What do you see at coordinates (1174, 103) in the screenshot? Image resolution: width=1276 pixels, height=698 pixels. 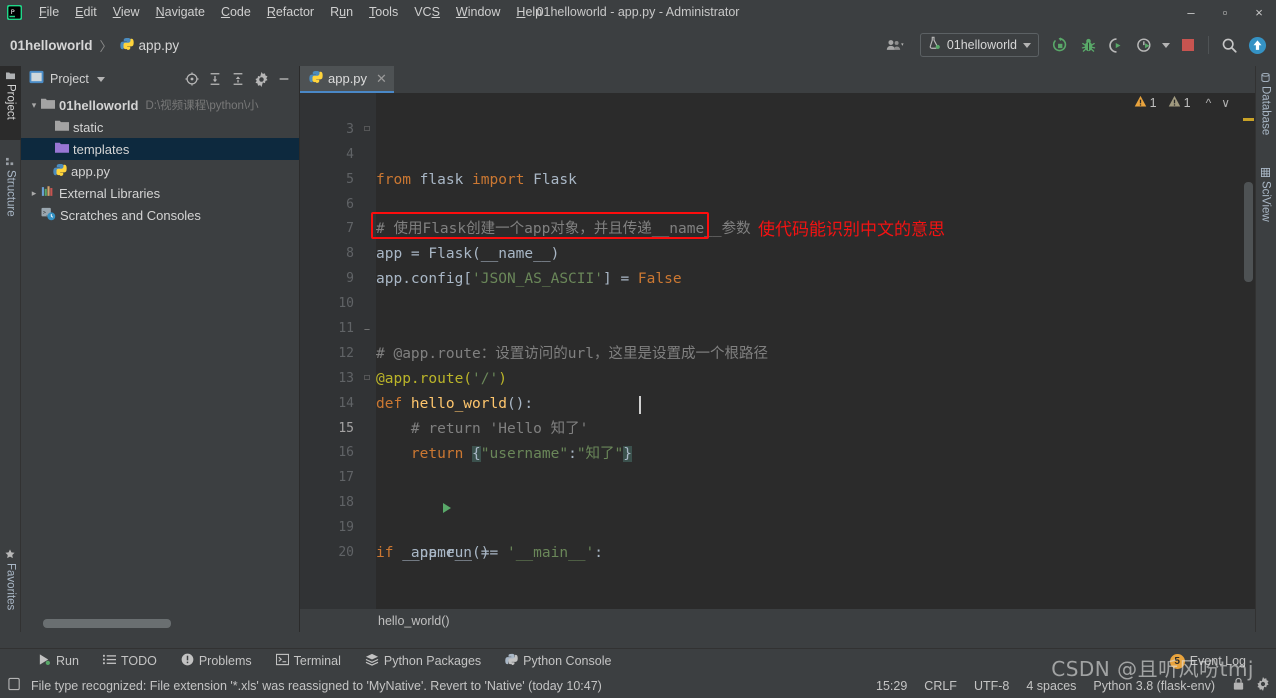 I see `weak-warning-triangle-icon` at bounding box center [1174, 103].